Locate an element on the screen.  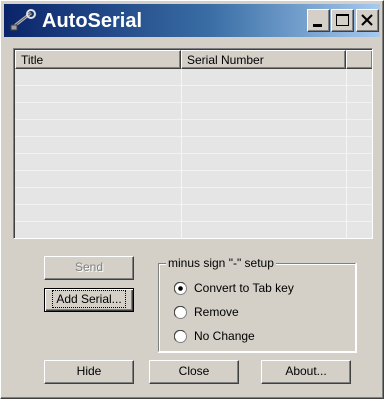
radio-no-change: No Change is located at coordinates (224, 336).